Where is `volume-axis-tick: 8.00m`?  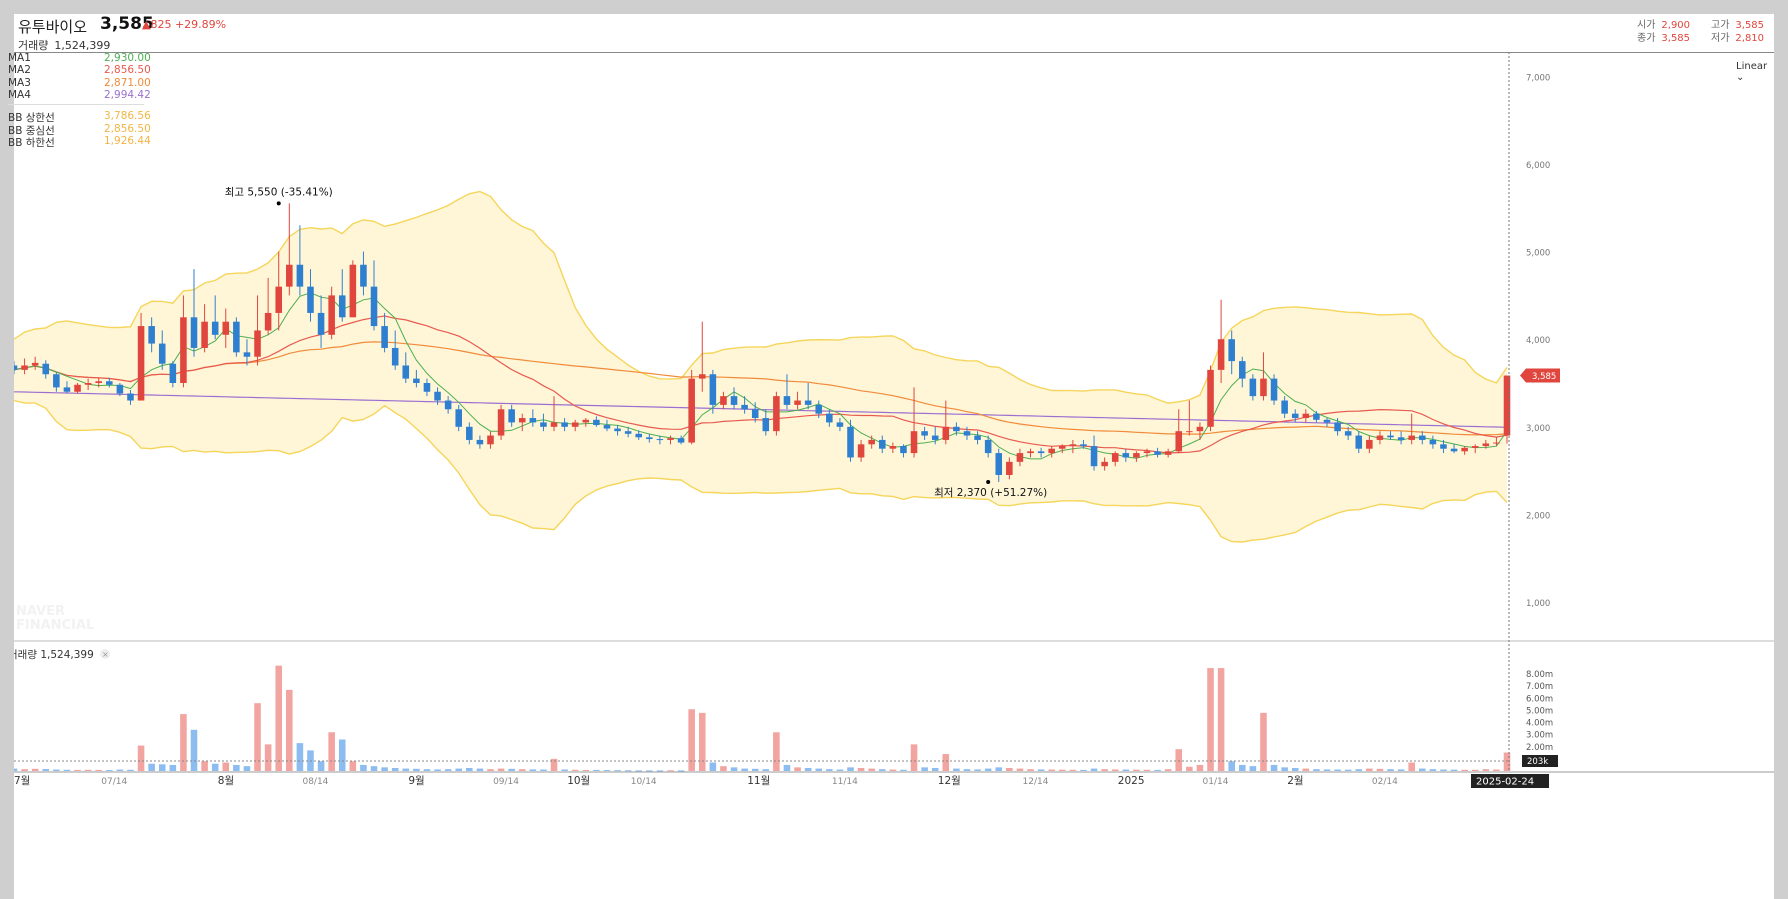
volume-axis-tick: 8.00m is located at coordinates (1539, 675).